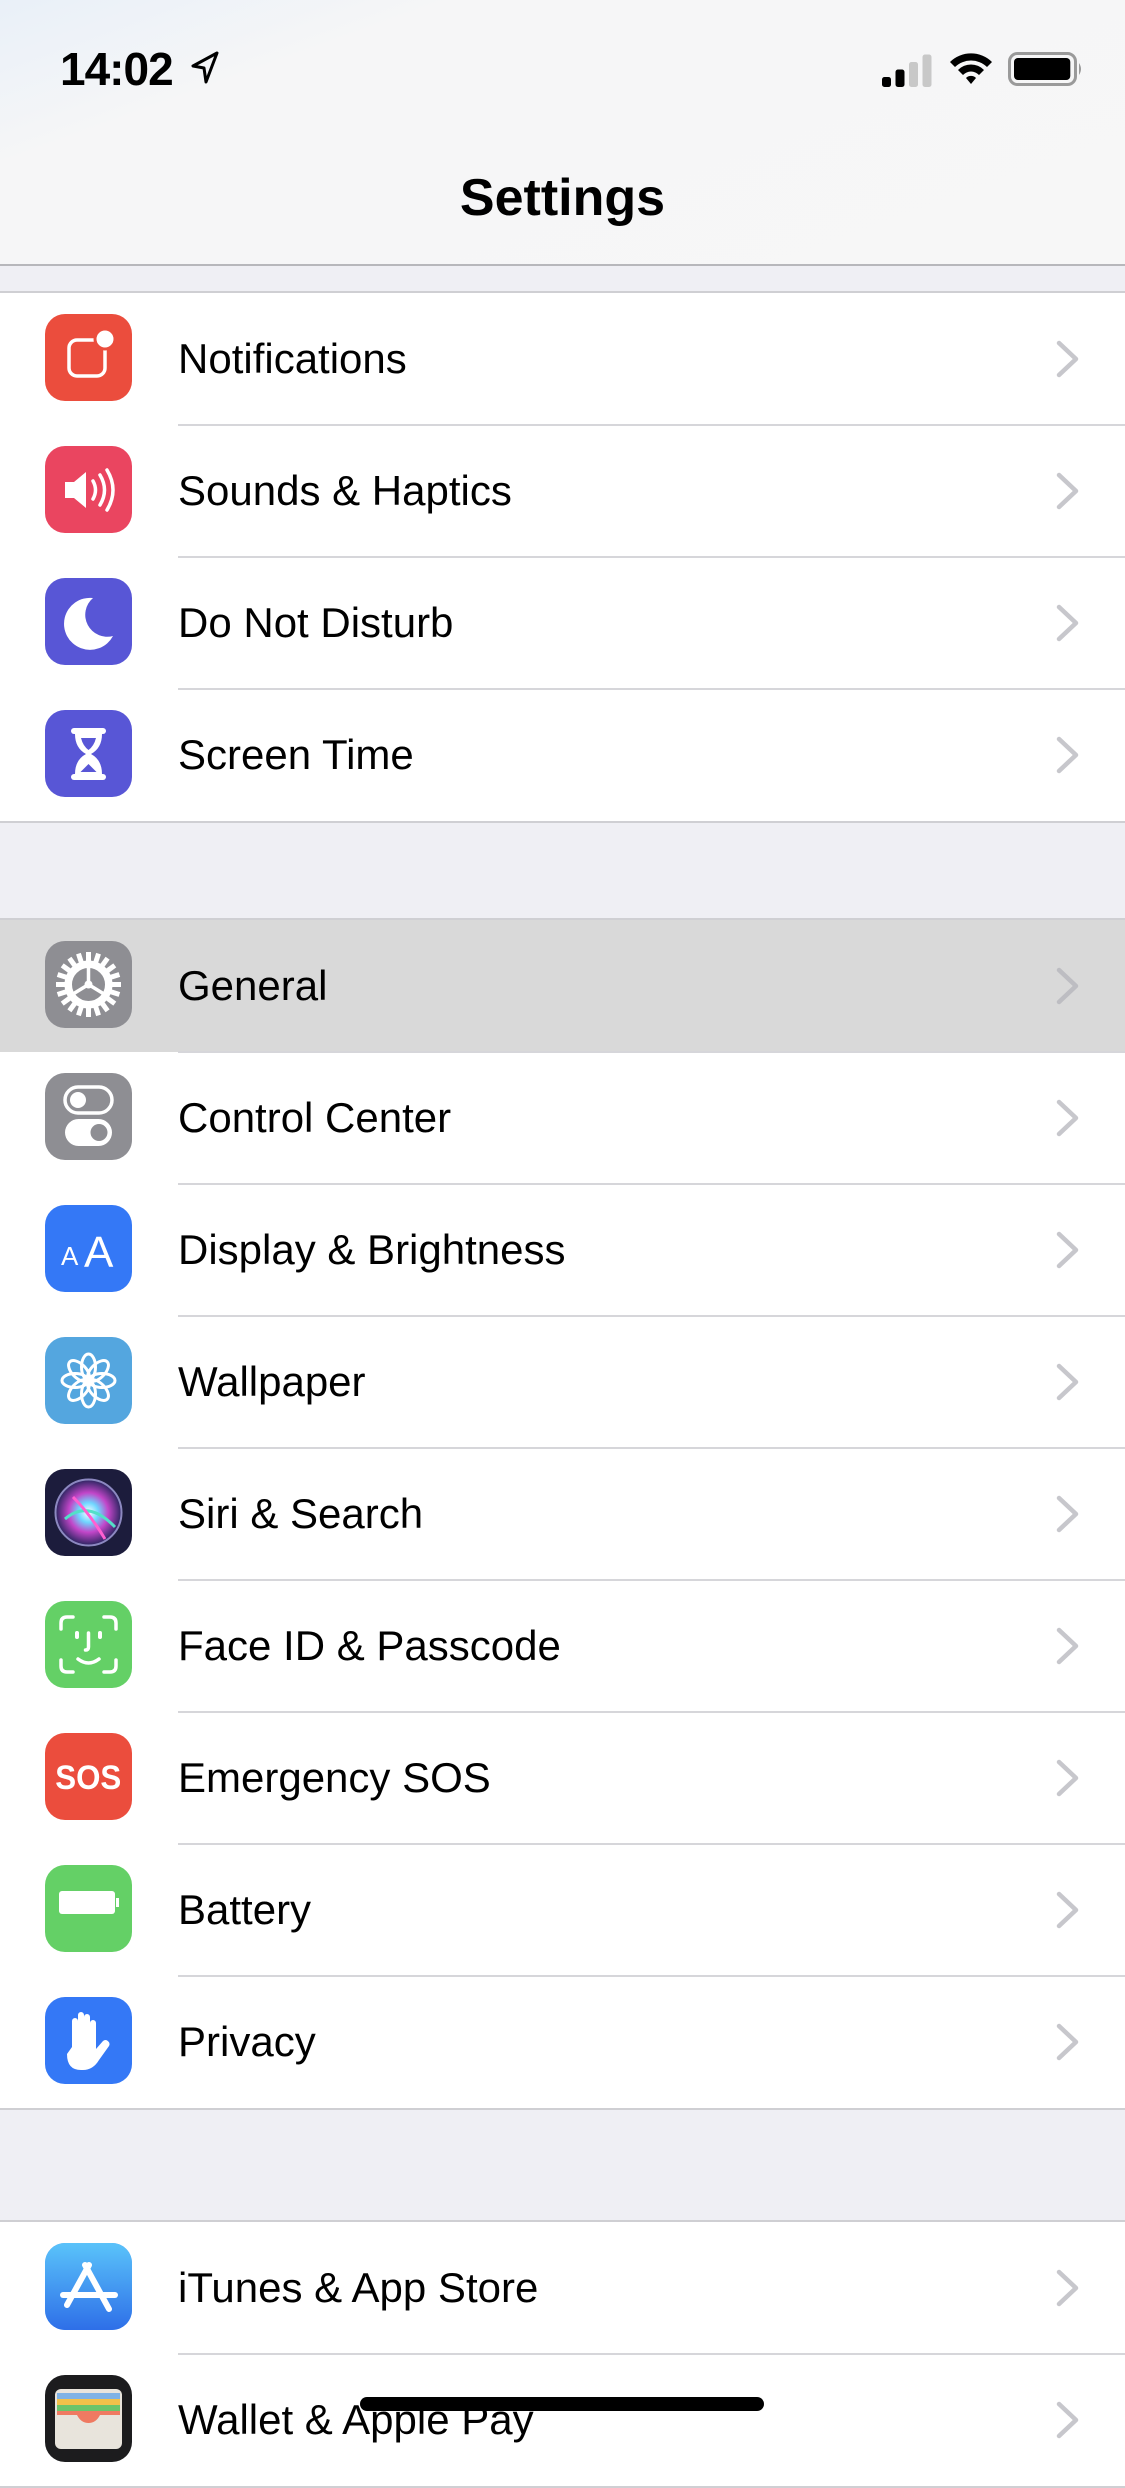  What do you see at coordinates (88, 1116) in the screenshot?
I see `toggles-icon` at bounding box center [88, 1116].